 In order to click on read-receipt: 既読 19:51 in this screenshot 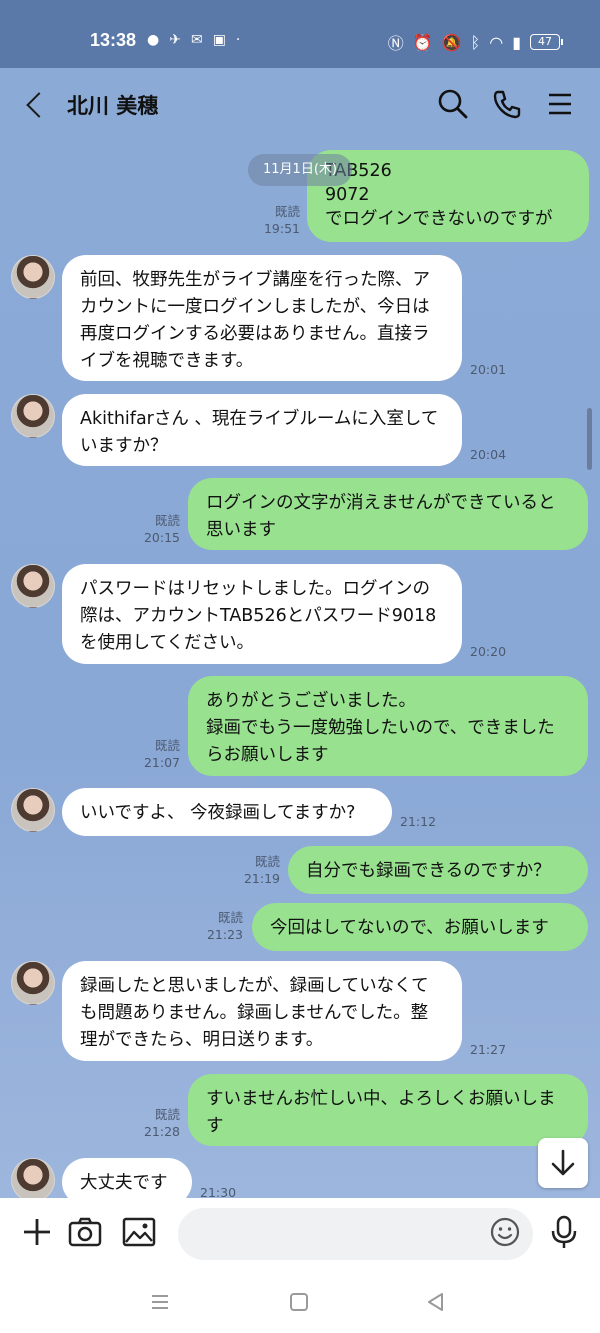, I will do `click(281, 220)`.